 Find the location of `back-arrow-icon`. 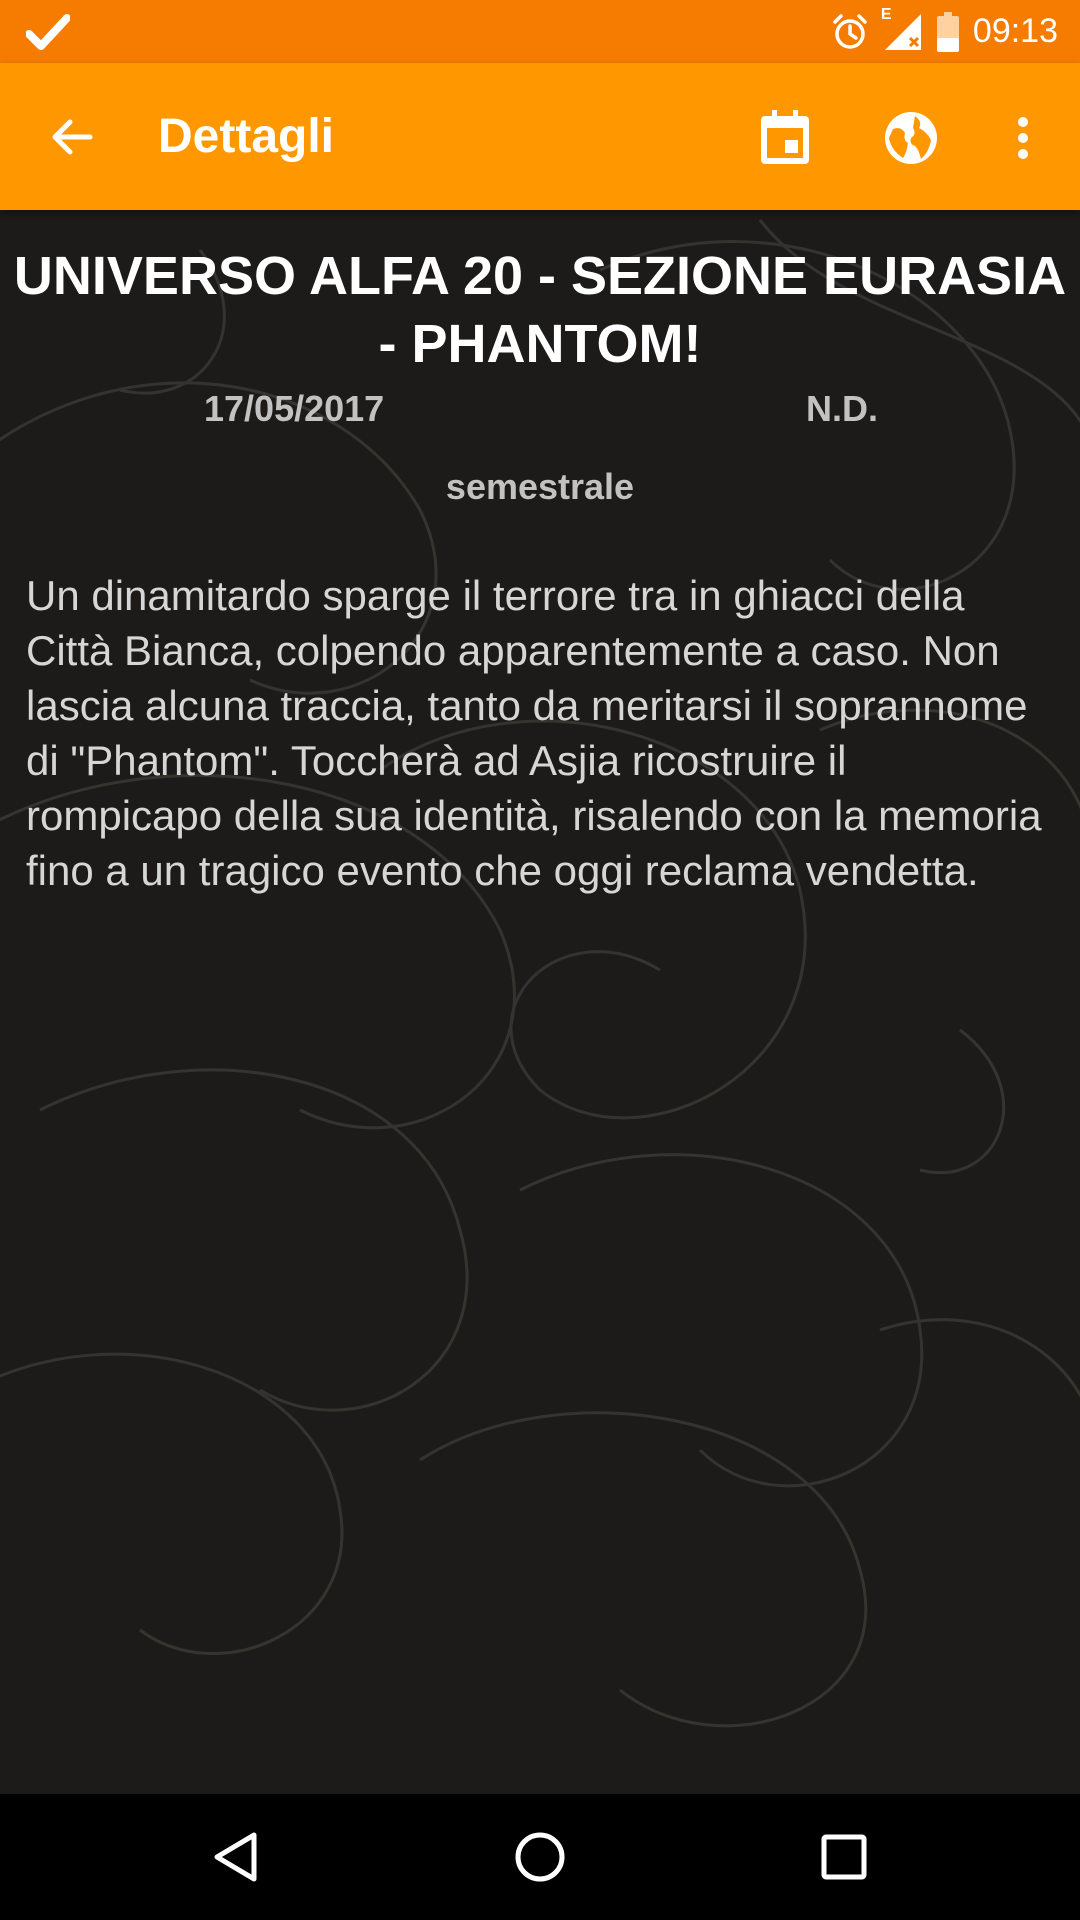

back-arrow-icon is located at coordinates (72, 137).